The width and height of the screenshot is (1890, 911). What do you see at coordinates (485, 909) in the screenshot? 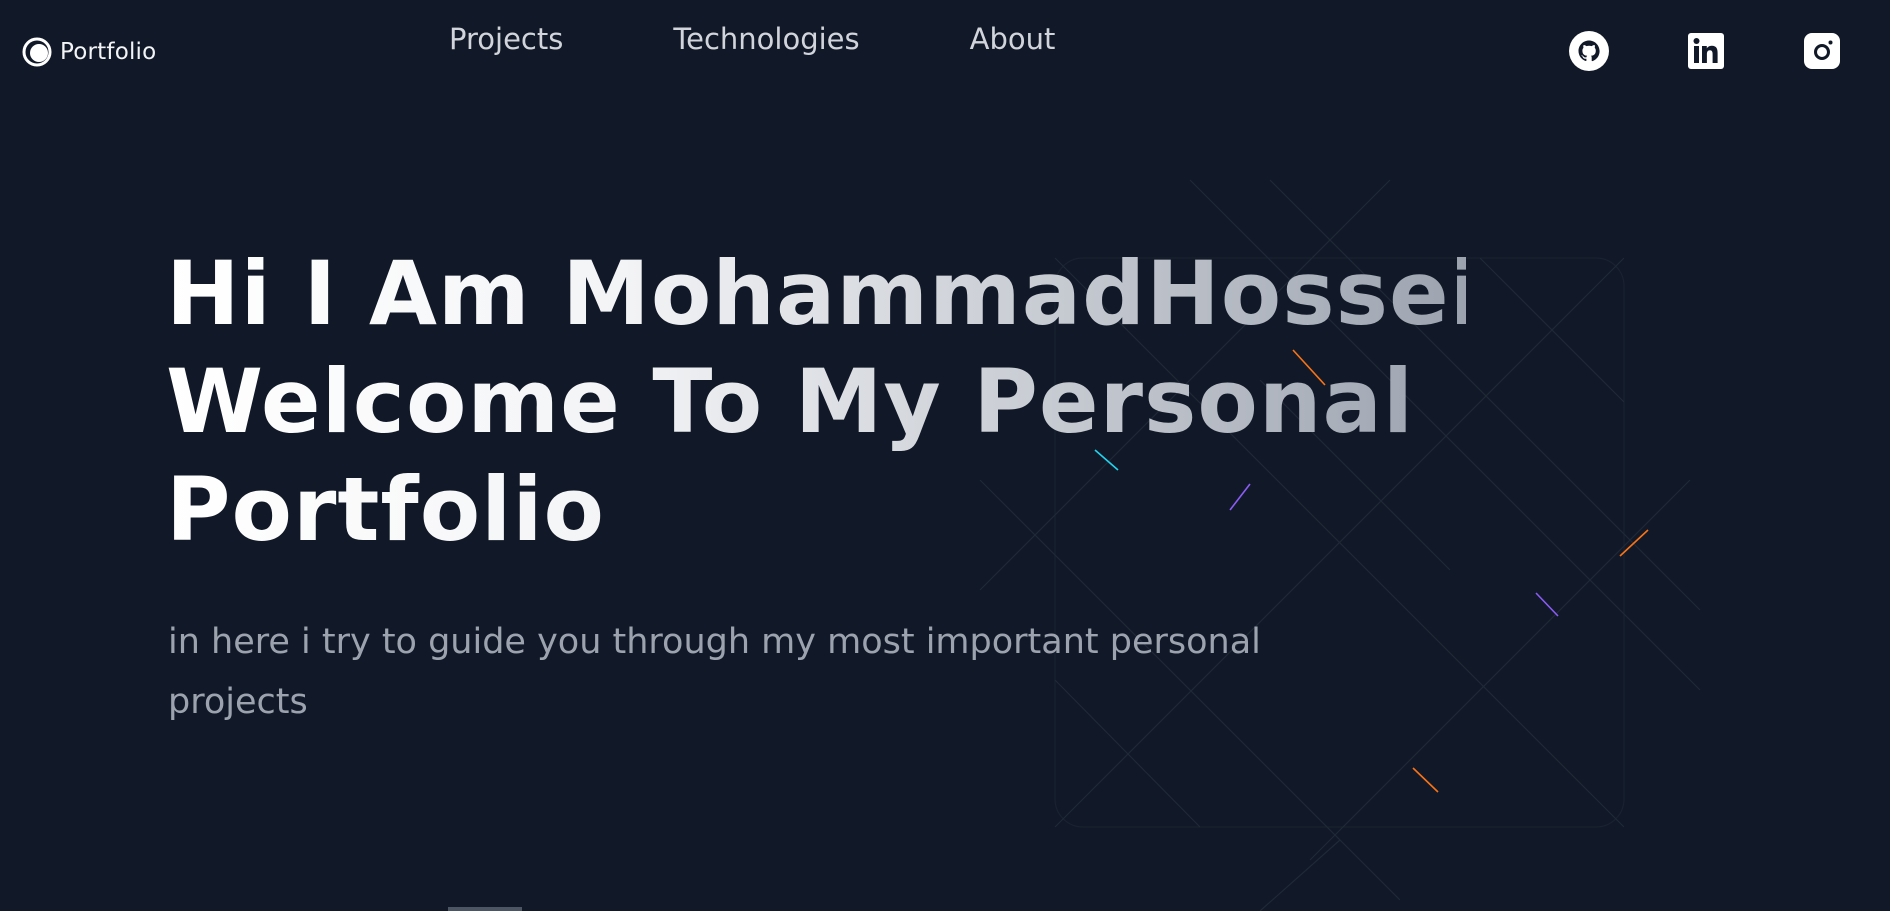
I see `scroll-indicator` at bounding box center [485, 909].